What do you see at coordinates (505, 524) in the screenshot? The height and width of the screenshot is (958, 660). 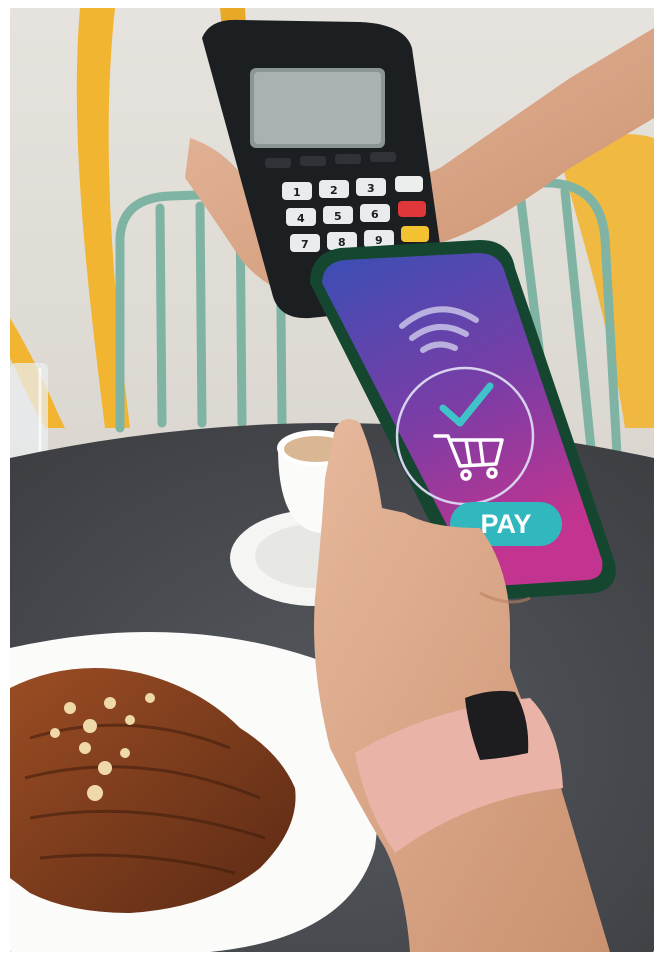 I see `pay-button-label: PAY` at bounding box center [505, 524].